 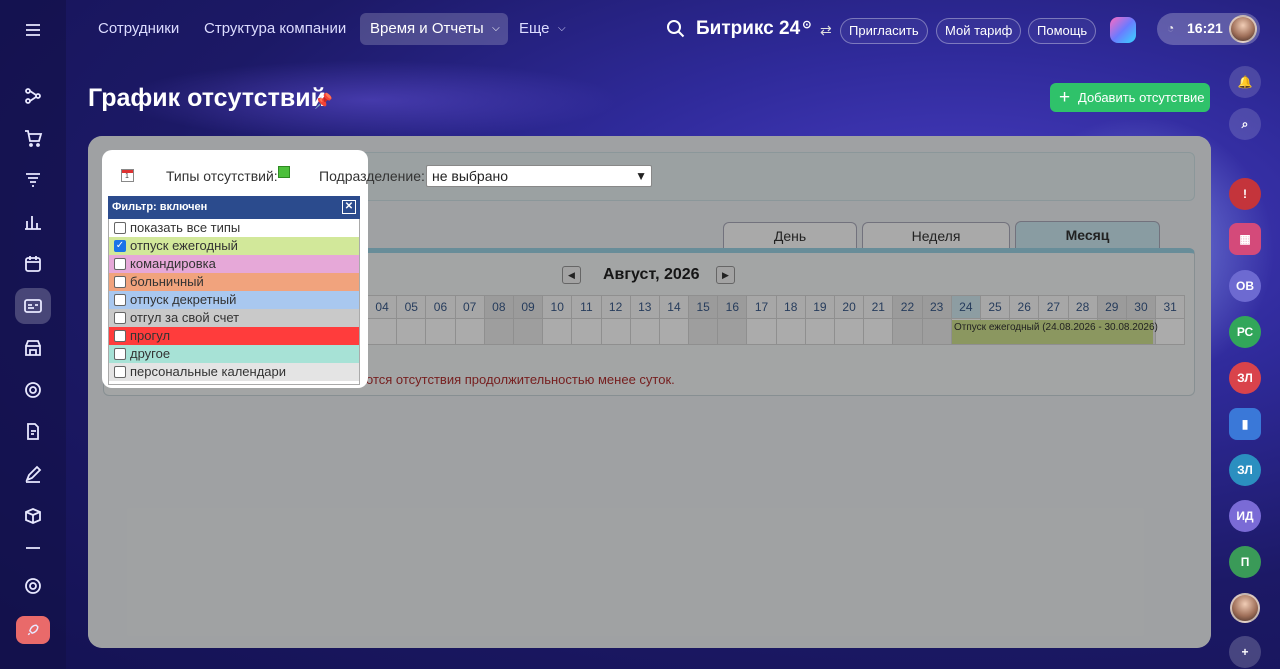 I want to click on pin-icon: 📌, so click(x=323, y=101).